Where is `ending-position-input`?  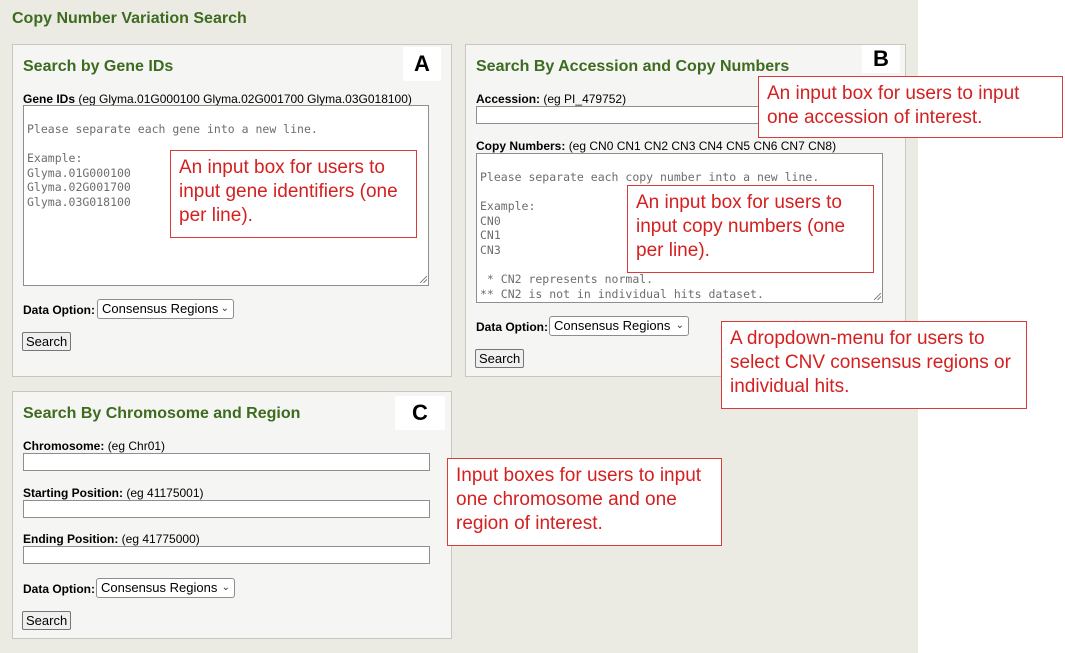 ending-position-input is located at coordinates (226, 555).